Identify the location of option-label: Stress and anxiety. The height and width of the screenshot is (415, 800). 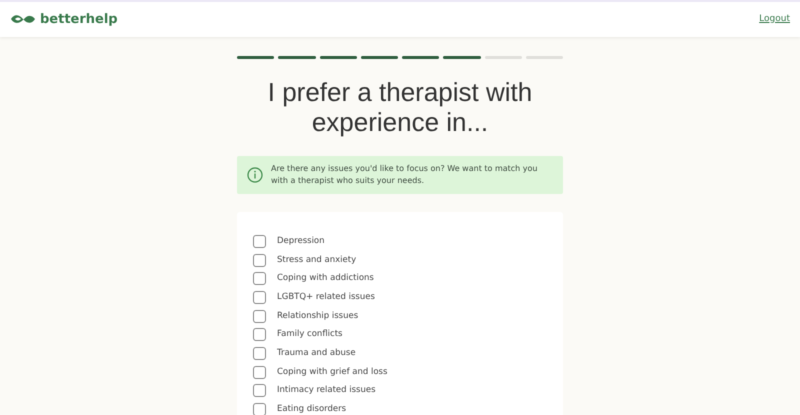
(316, 260).